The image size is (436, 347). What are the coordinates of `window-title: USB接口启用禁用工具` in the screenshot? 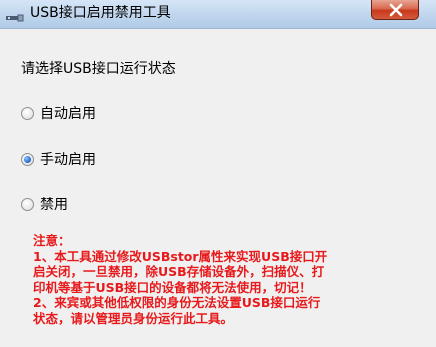 It's located at (100, 13).